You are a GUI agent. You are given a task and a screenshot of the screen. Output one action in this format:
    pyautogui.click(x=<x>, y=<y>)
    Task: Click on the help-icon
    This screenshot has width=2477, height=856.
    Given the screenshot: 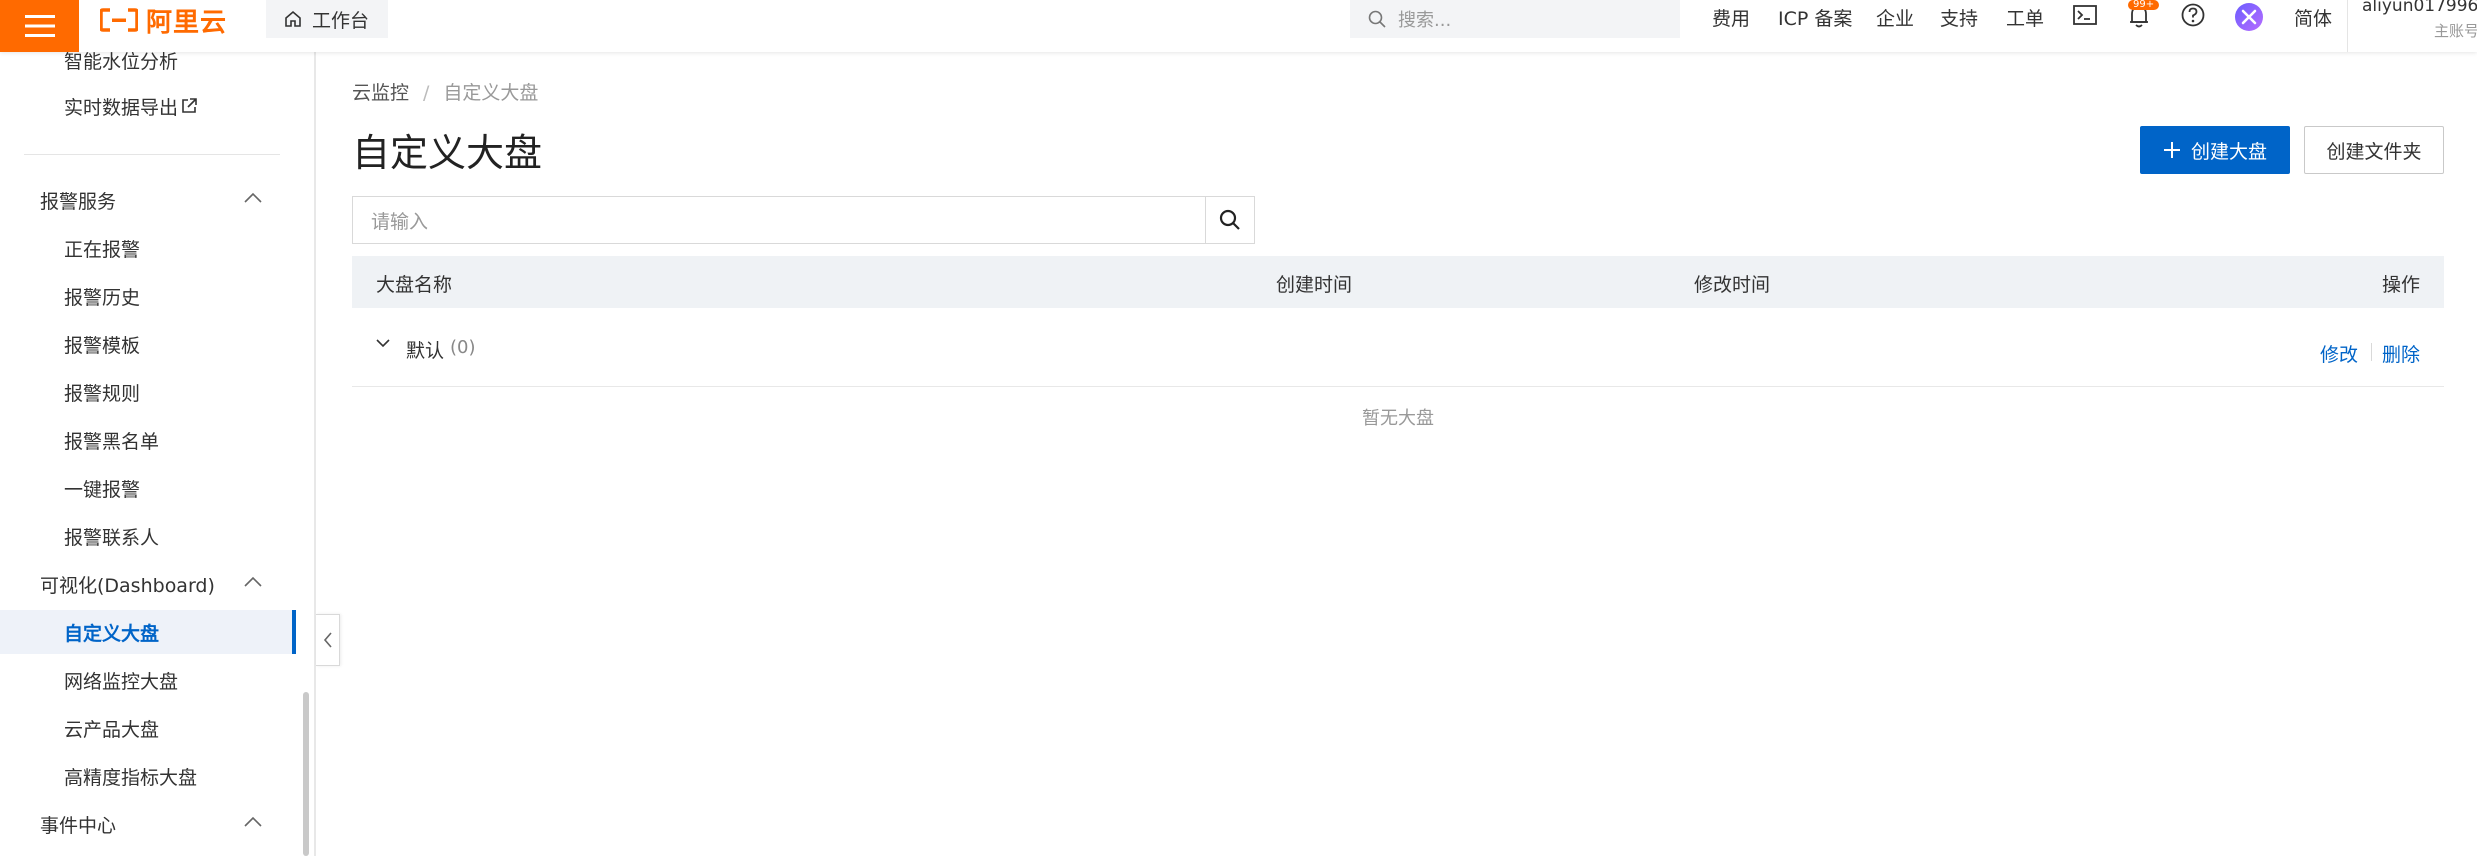 What is the action you would take?
    pyautogui.click(x=2193, y=15)
    